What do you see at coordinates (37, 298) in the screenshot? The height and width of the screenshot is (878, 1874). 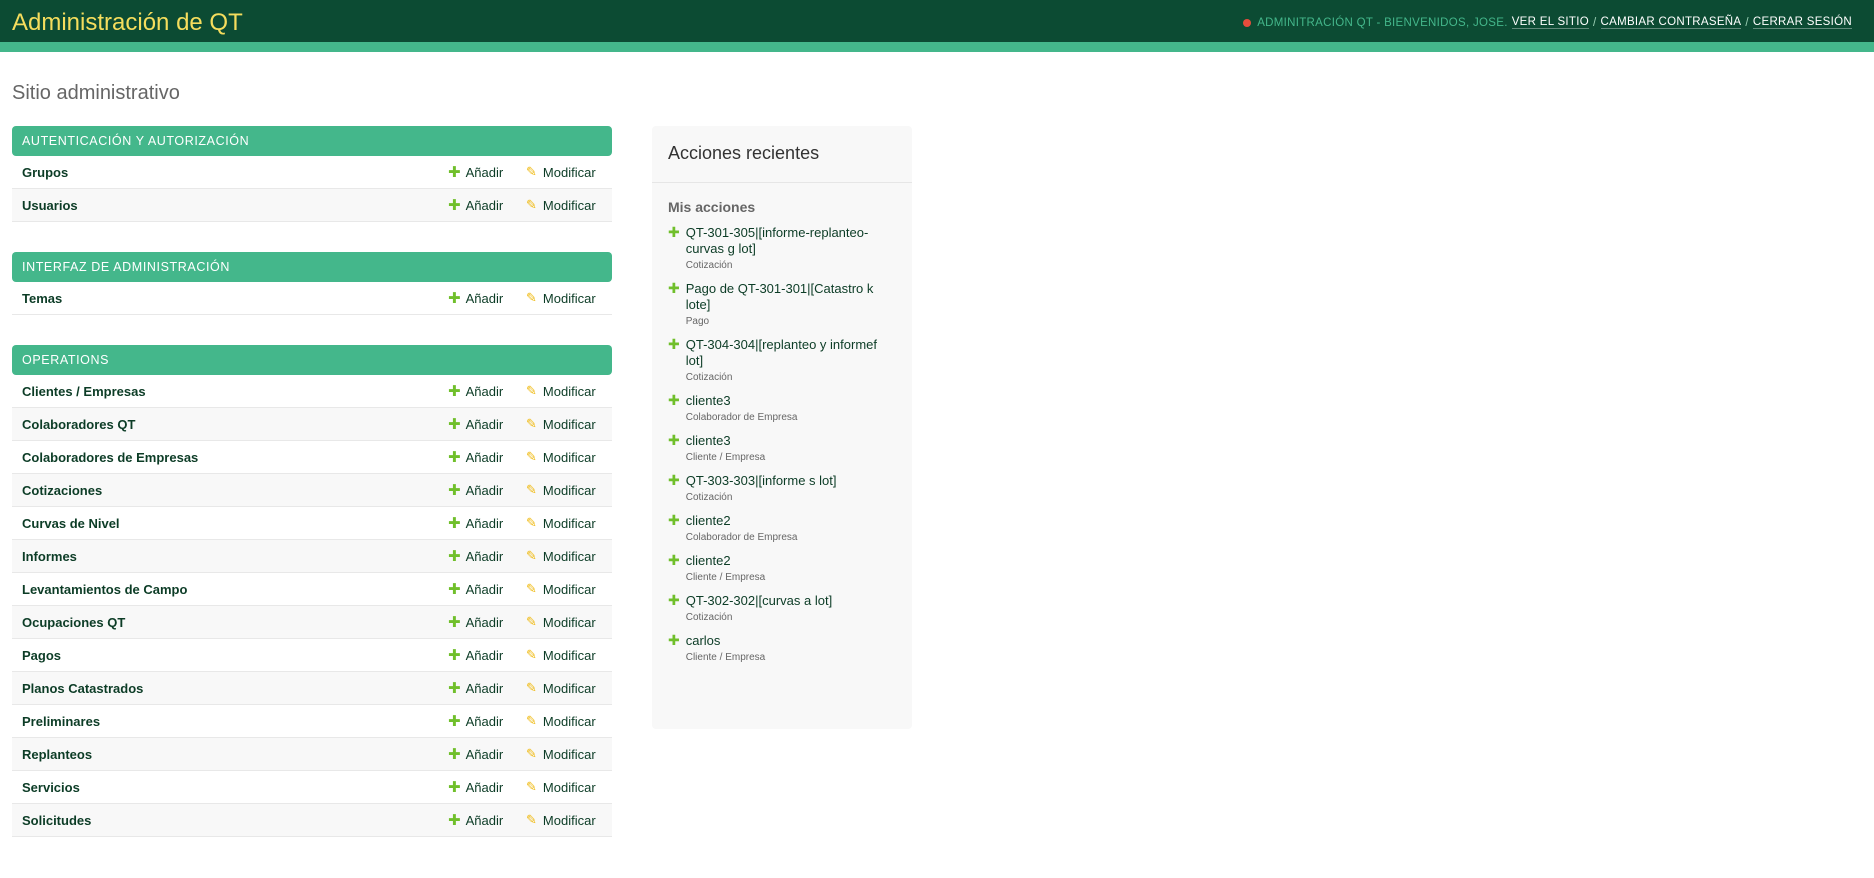 I see `model-link: Temas` at bounding box center [37, 298].